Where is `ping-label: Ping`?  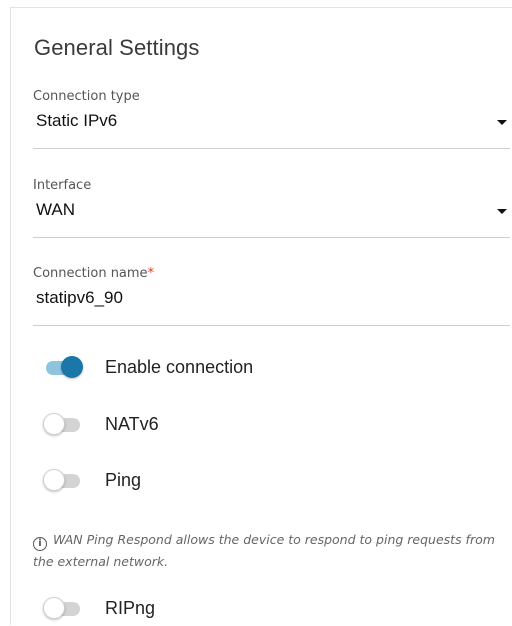
ping-label: Ping is located at coordinates (123, 480).